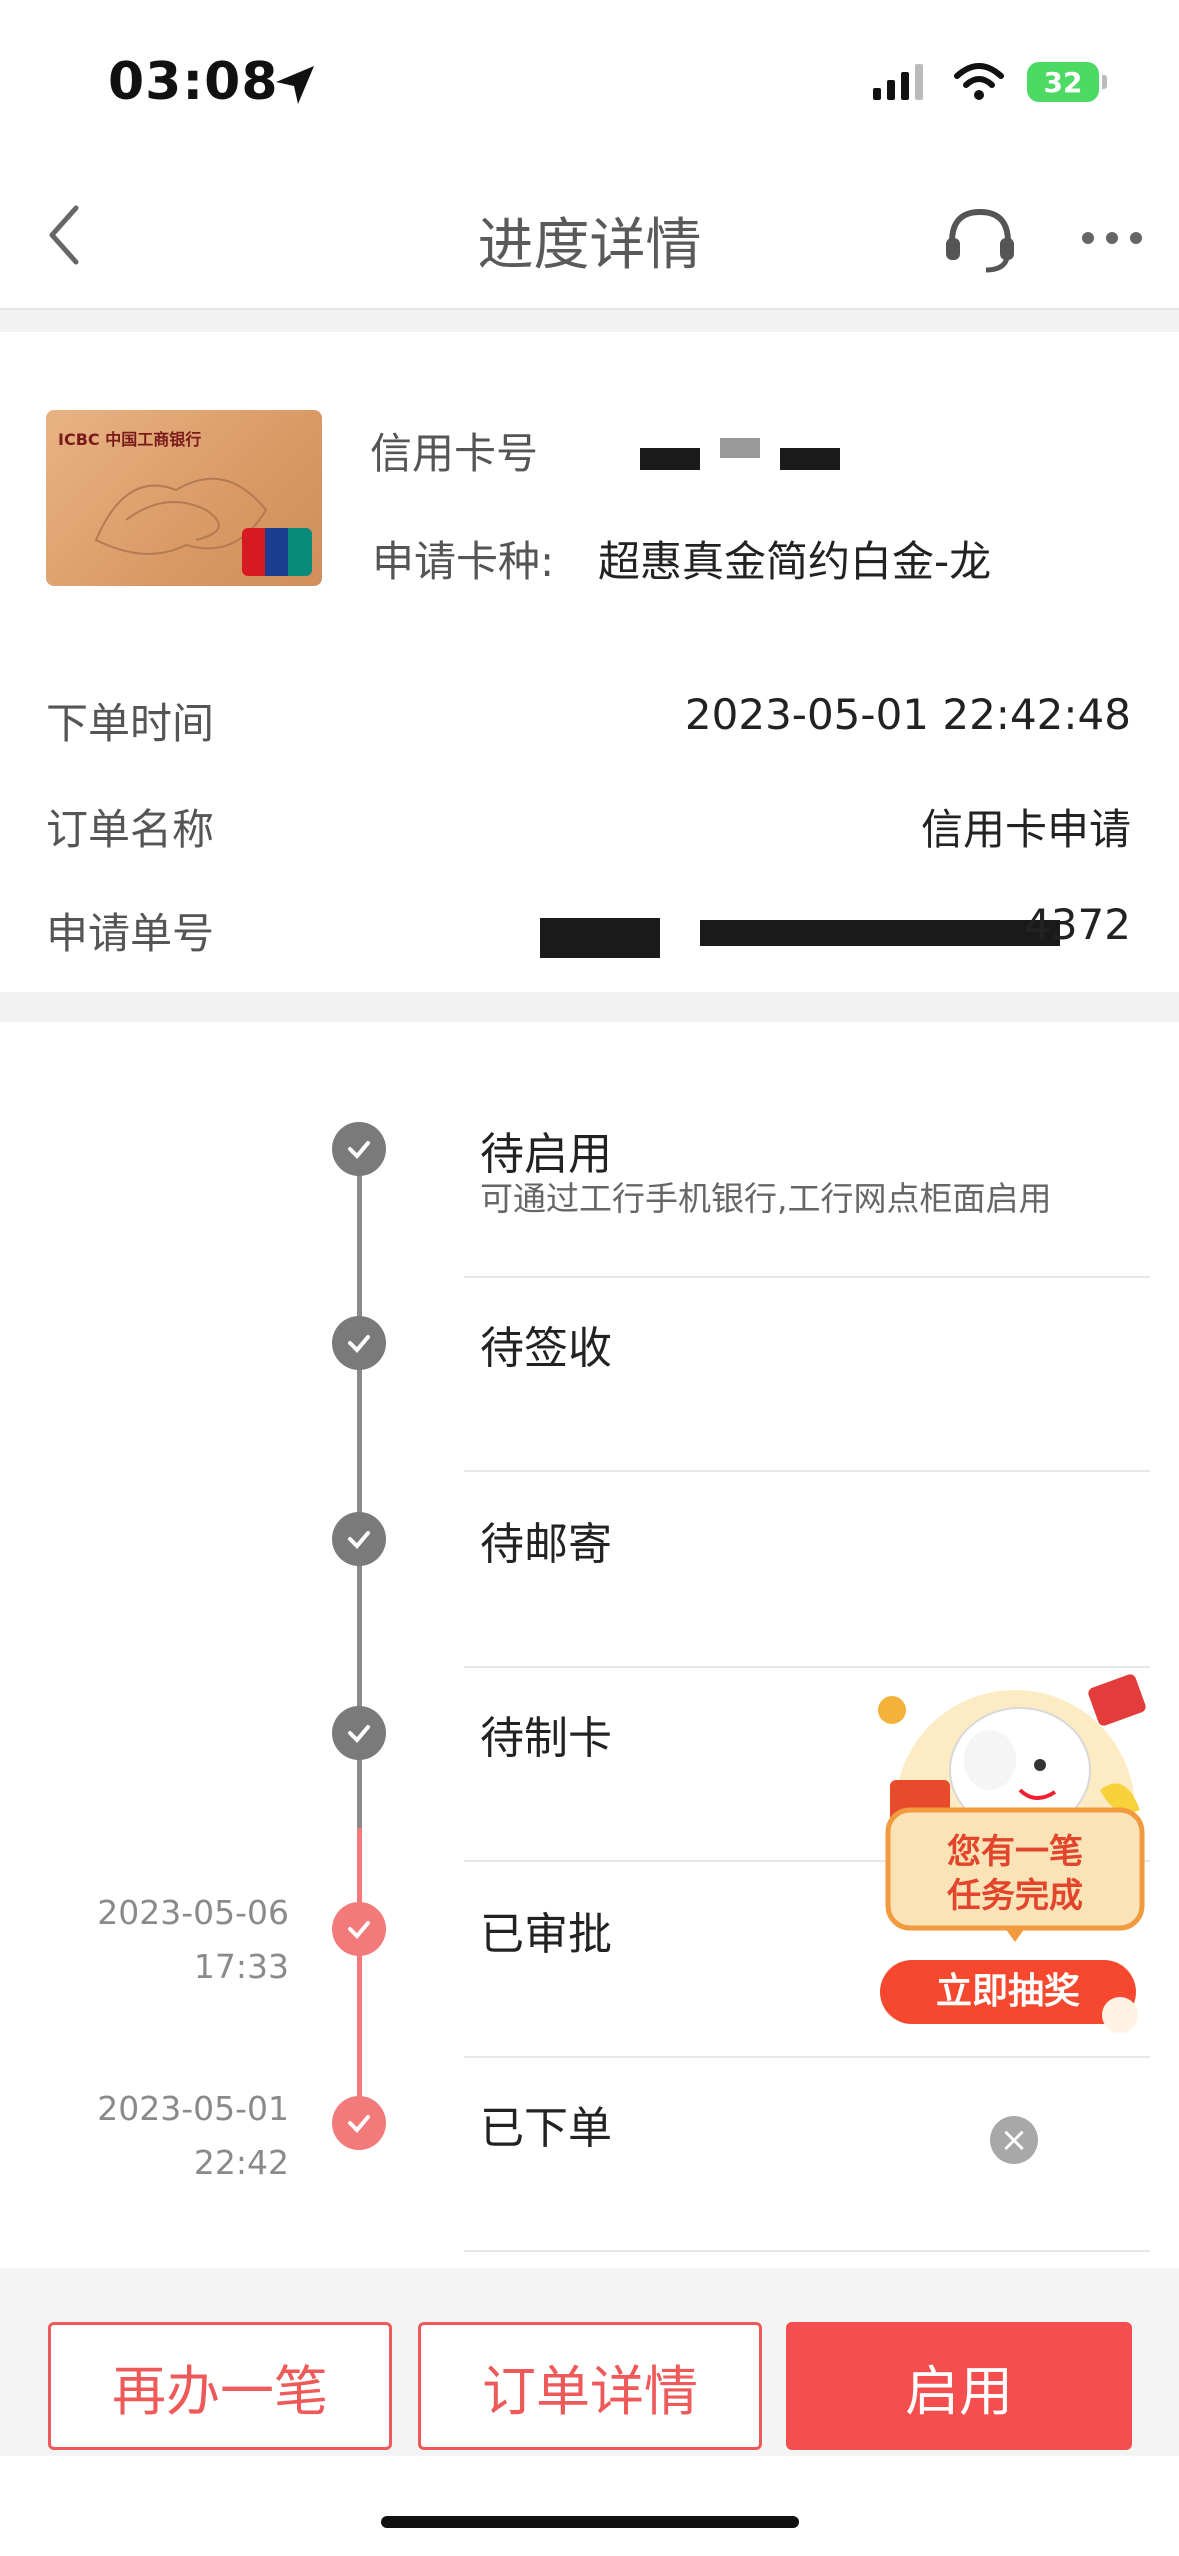 The image size is (1179, 2556). Describe the element at coordinates (130, 723) in the screenshot. I see `order-time-label: 下单时间` at that location.